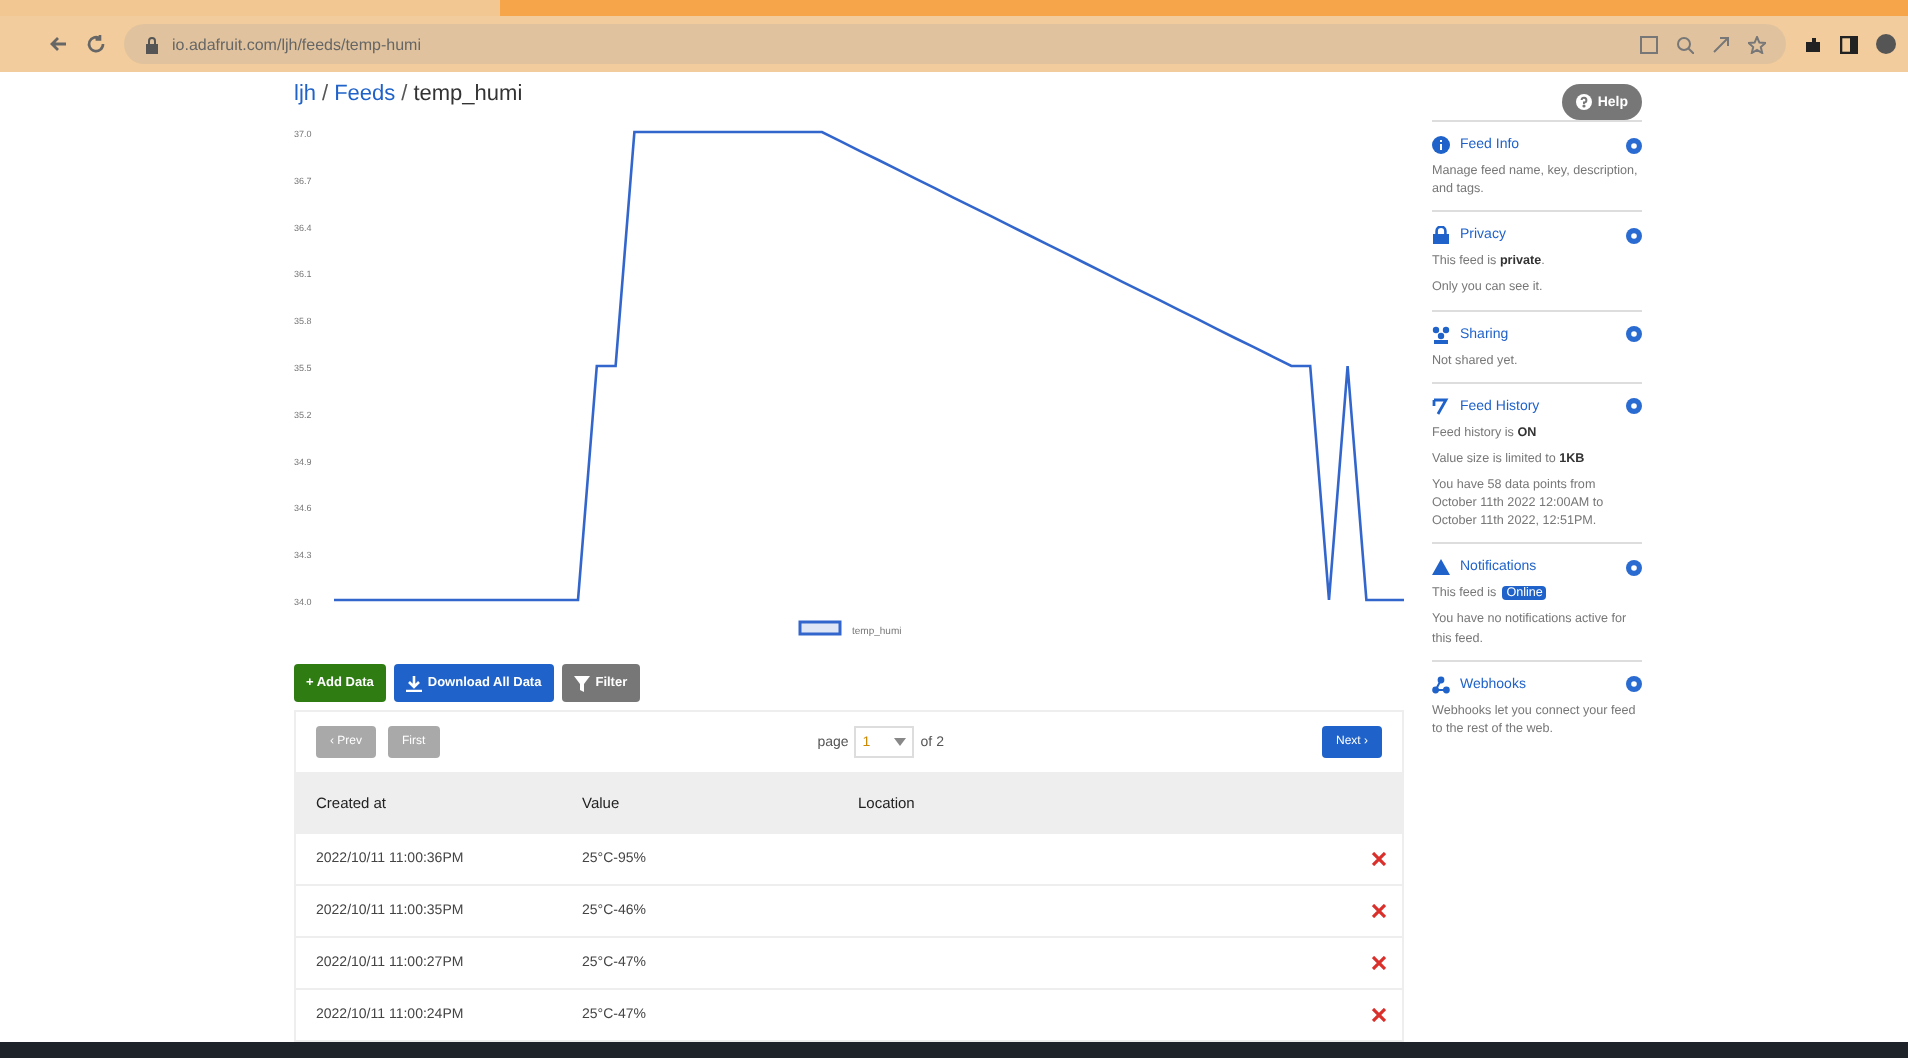 This screenshot has height=1058, width=1908. What do you see at coordinates (955, 44) in the screenshot?
I see `address-bar: io.adafruit.com/ljh/feeds/temp-humi` at bounding box center [955, 44].